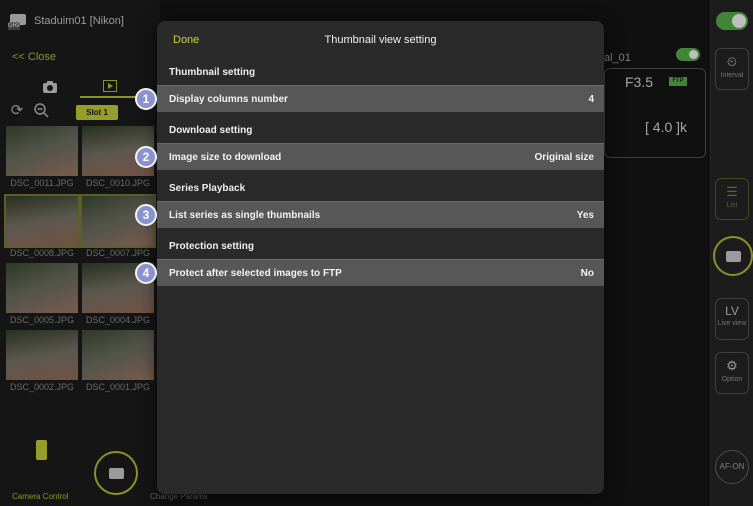 The image size is (753, 506). What do you see at coordinates (146, 99) in the screenshot?
I see `callout-marker-1: 1` at bounding box center [146, 99].